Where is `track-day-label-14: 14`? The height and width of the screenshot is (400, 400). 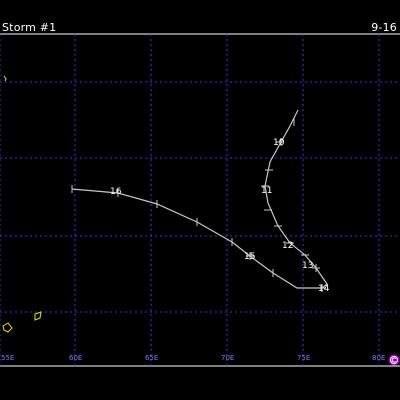 track-day-label-14: 14 is located at coordinates (324, 289).